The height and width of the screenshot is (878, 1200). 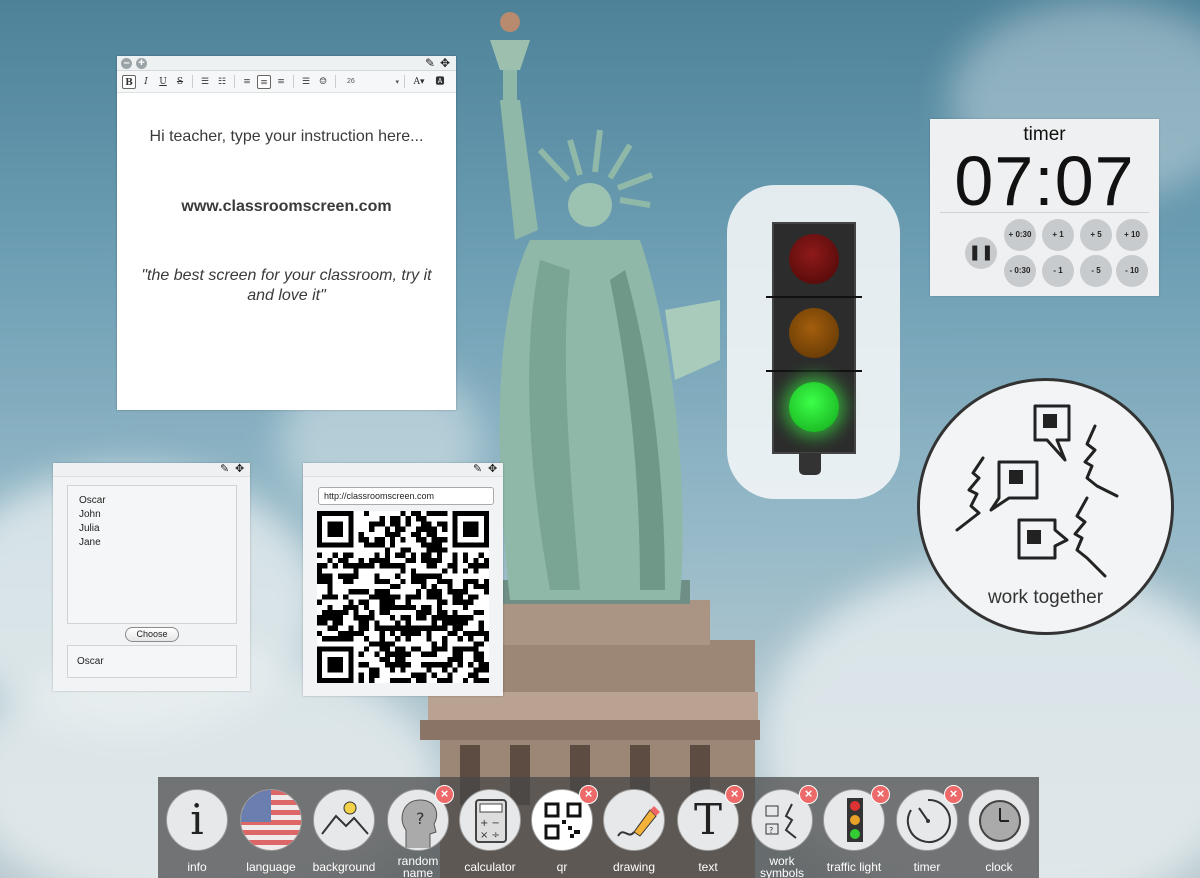 I want to click on qr-url-input: http://classroomscreen.com, so click(x=406, y=496).